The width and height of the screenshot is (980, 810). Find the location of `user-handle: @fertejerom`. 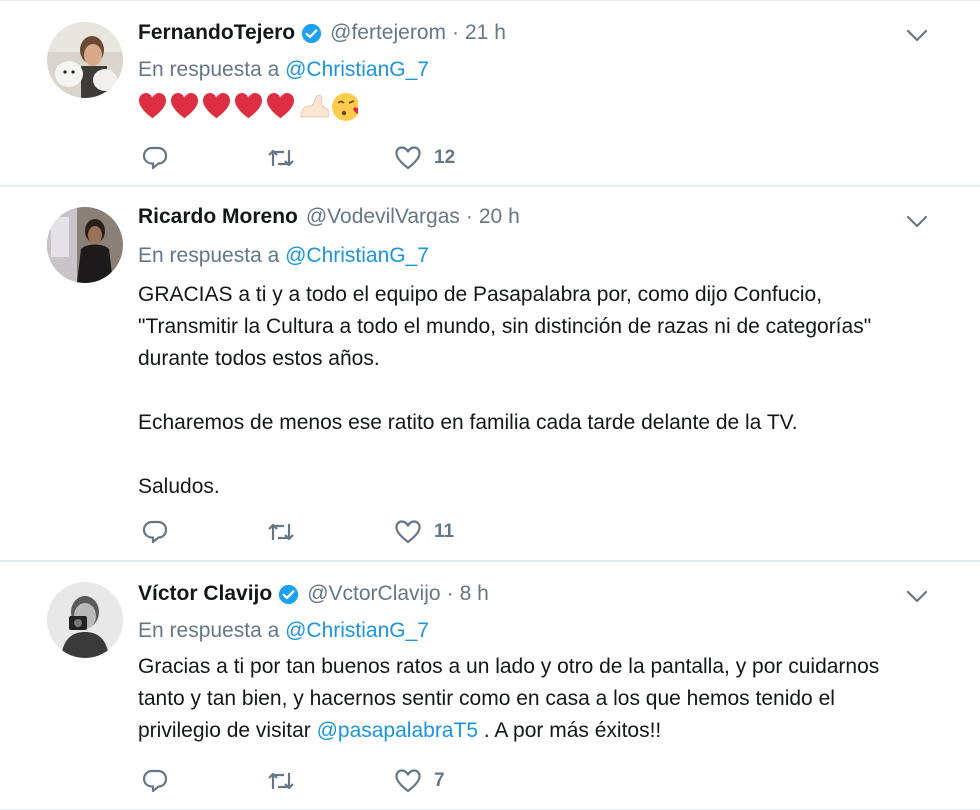

user-handle: @fertejerom is located at coordinates (388, 33).